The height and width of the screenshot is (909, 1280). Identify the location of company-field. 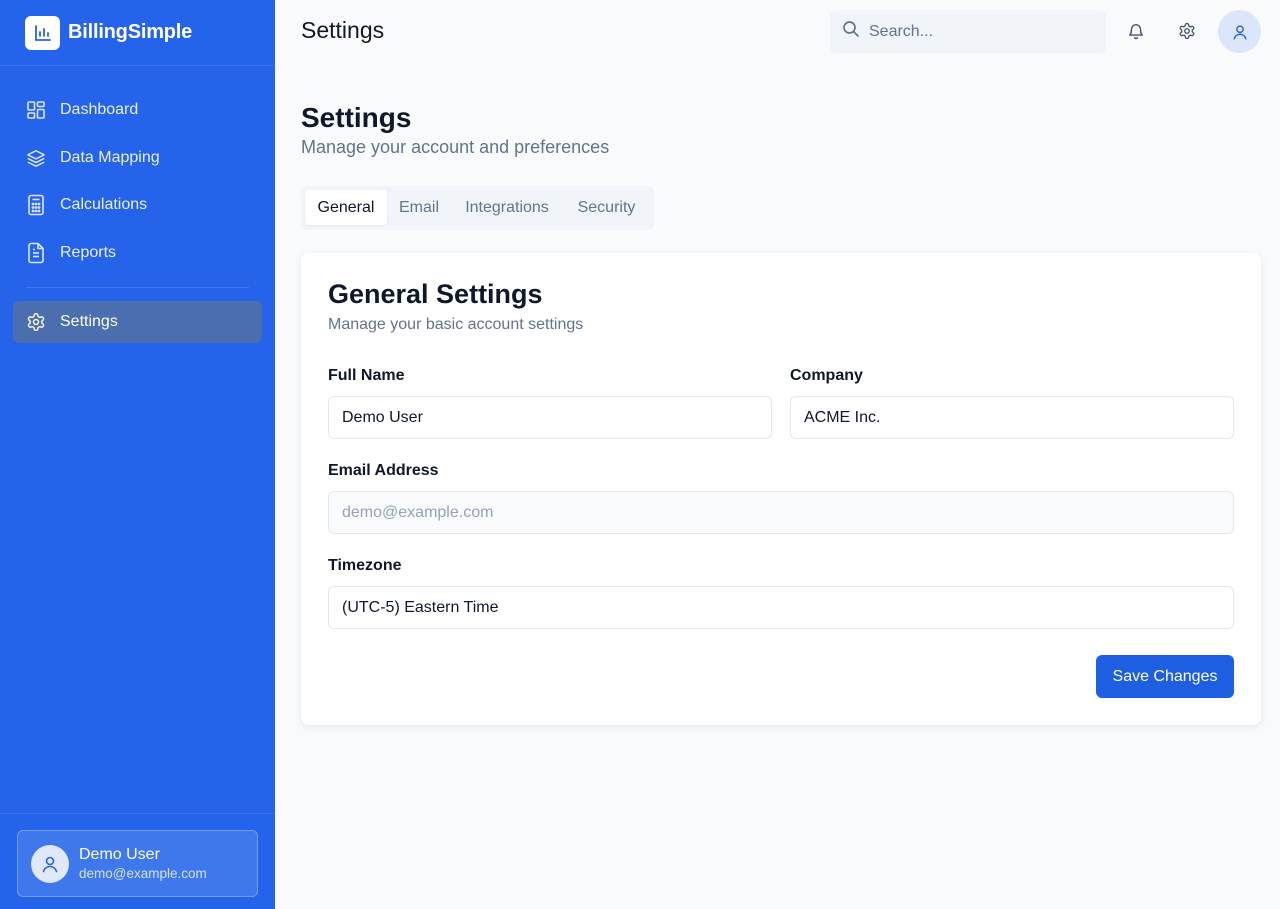
(1012, 417).